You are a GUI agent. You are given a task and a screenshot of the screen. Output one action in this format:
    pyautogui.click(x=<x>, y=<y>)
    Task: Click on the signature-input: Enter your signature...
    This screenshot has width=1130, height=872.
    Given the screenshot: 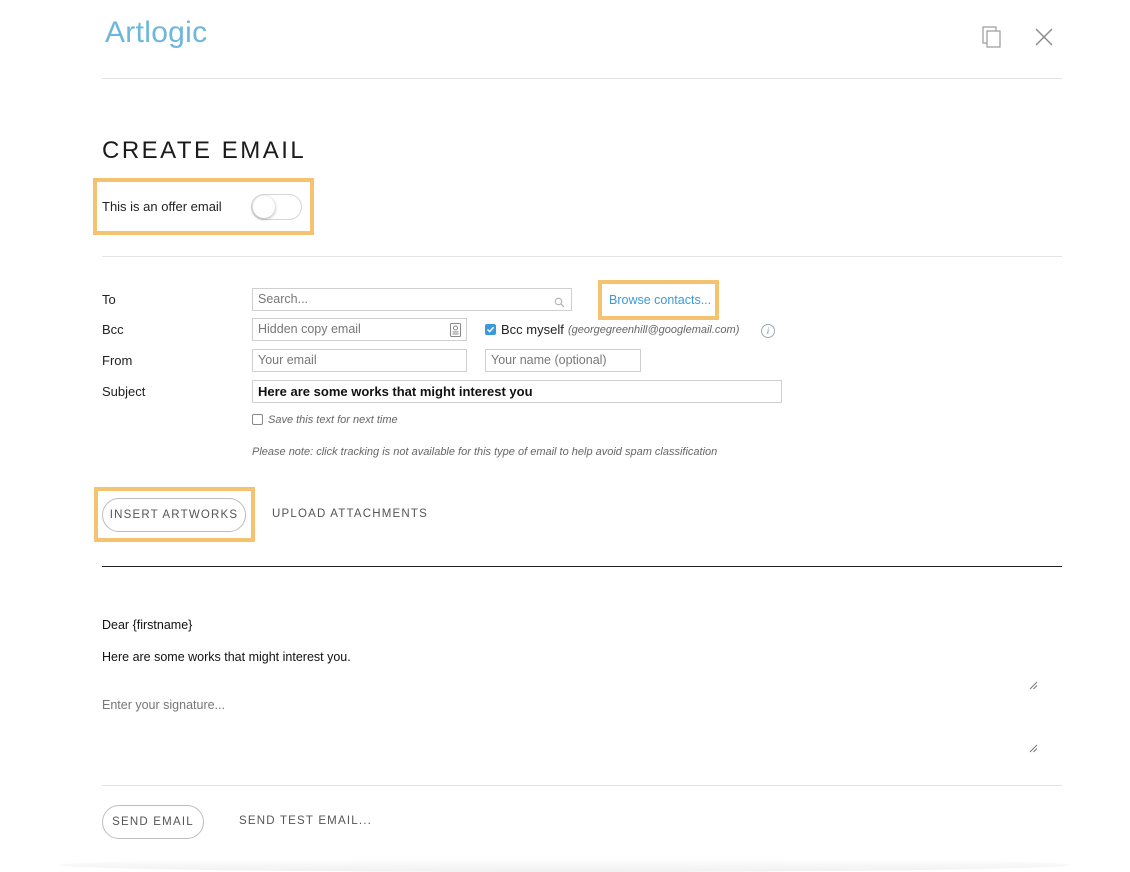 What is the action you would take?
    pyautogui.click(x=163, y=705)
    